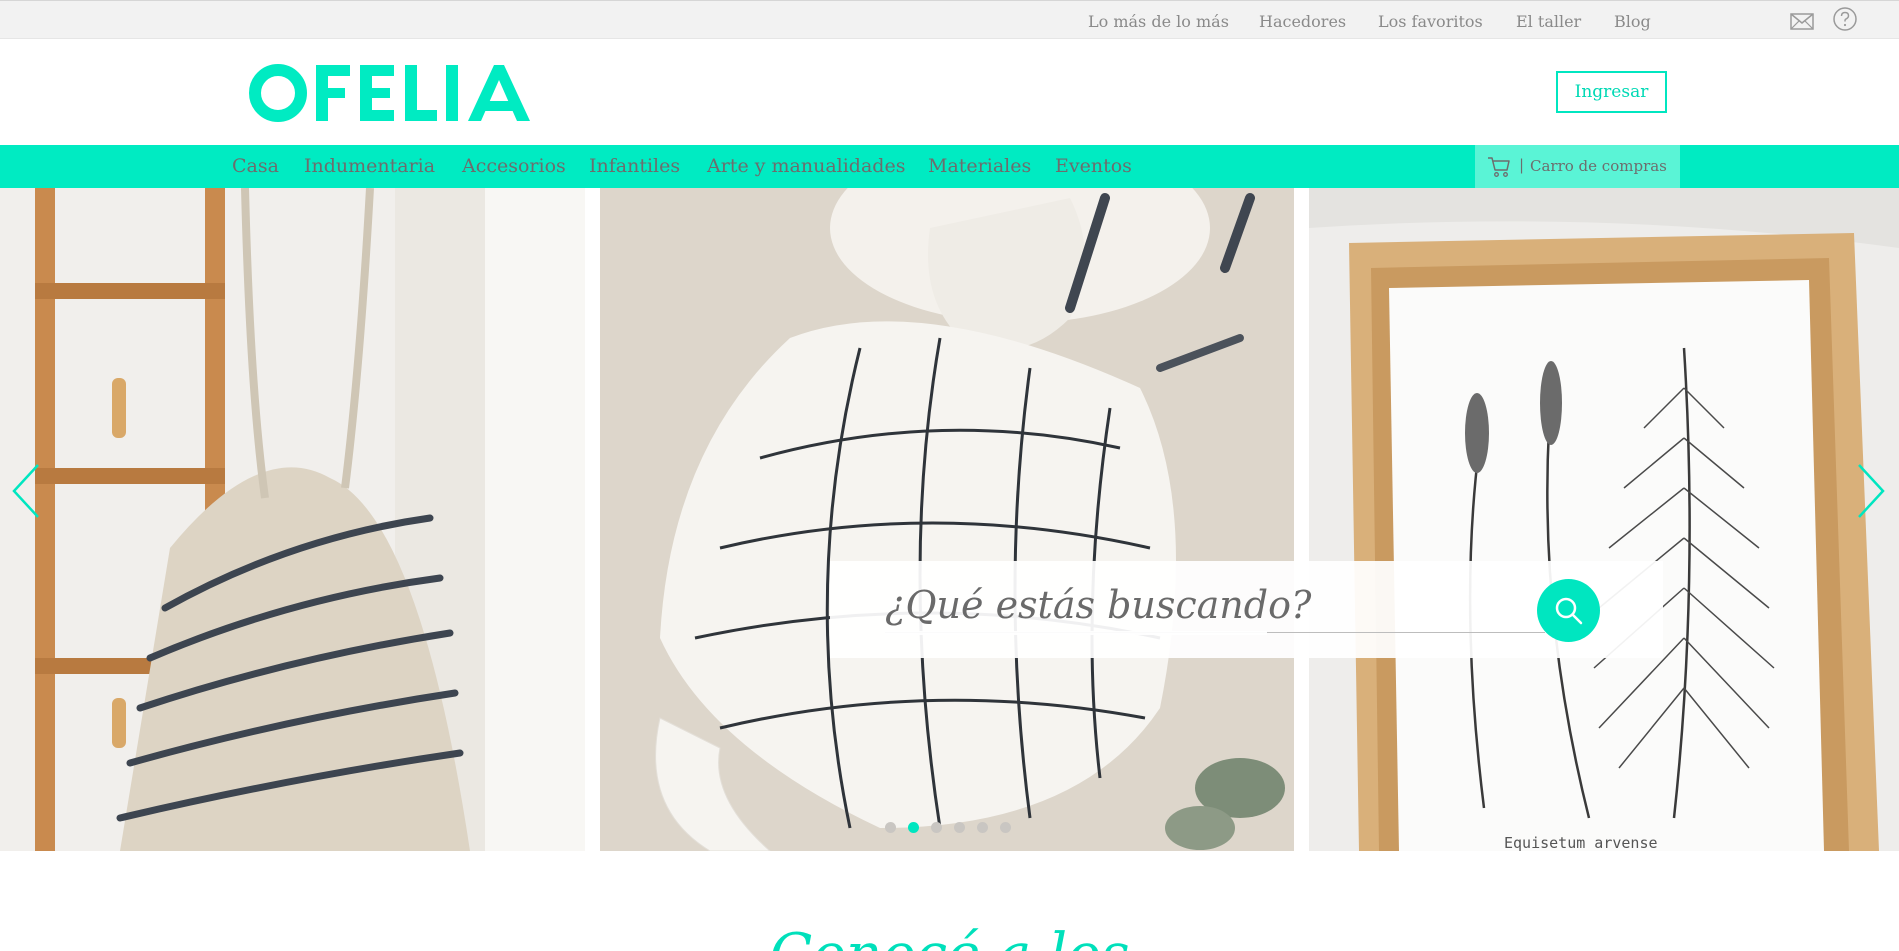  I want to click on help-icon, so click(1845, 19).